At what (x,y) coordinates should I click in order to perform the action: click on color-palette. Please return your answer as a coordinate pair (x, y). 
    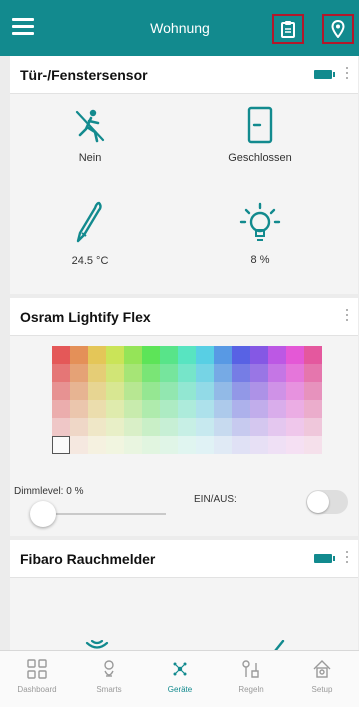
    Looking at the image, I should click on (187, 400).